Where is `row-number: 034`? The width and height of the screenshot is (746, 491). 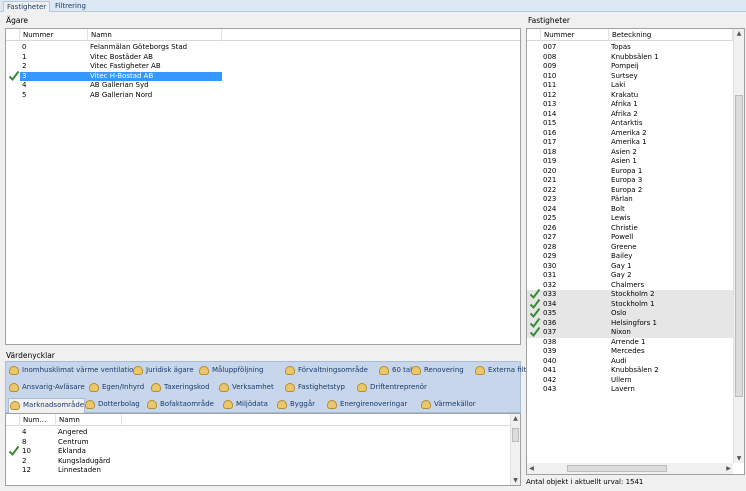 row-number: 034 is located at coordinates (550, 303).